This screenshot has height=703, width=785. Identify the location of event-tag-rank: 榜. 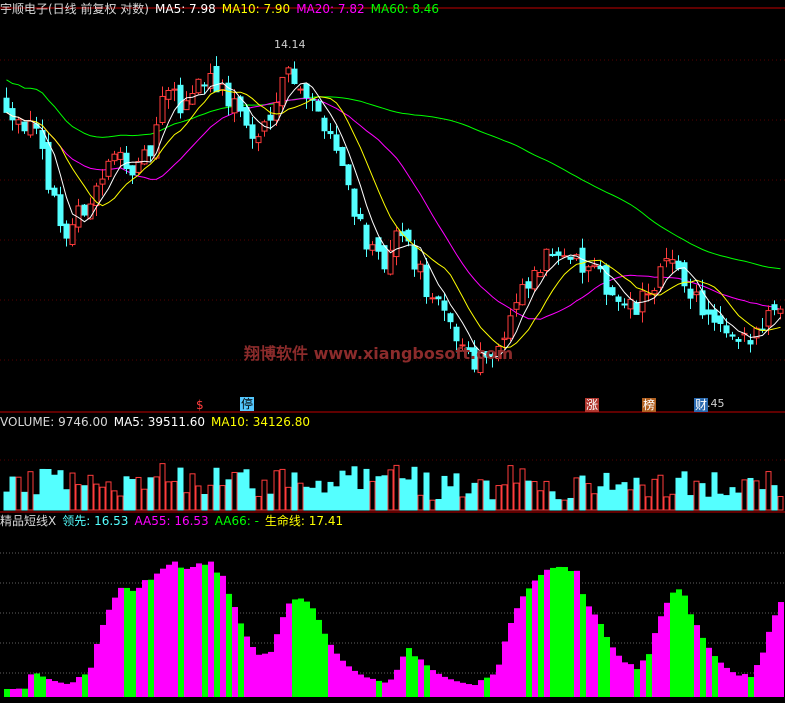
(649, 405).